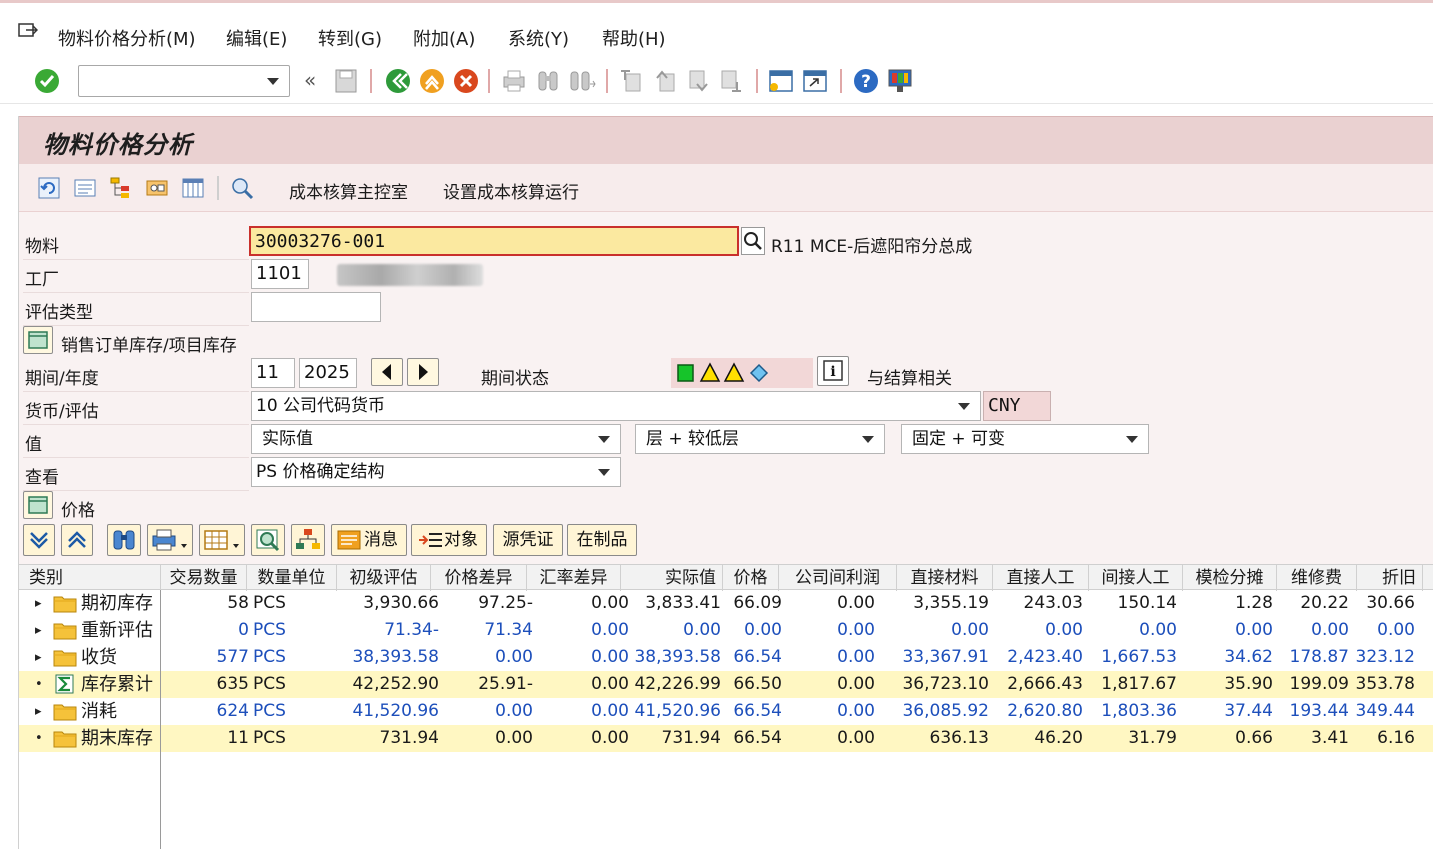  I want to click on collapse-icon: «, so click(310, 80).